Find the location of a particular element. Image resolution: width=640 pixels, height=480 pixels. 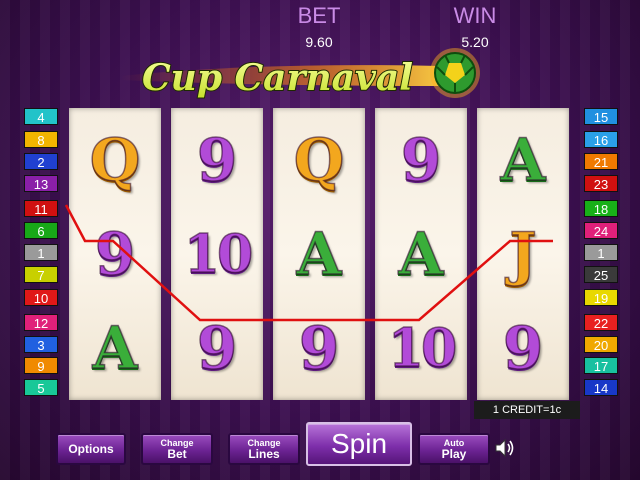

payline-badge-left: 8 is located at coordinates (41, 139).